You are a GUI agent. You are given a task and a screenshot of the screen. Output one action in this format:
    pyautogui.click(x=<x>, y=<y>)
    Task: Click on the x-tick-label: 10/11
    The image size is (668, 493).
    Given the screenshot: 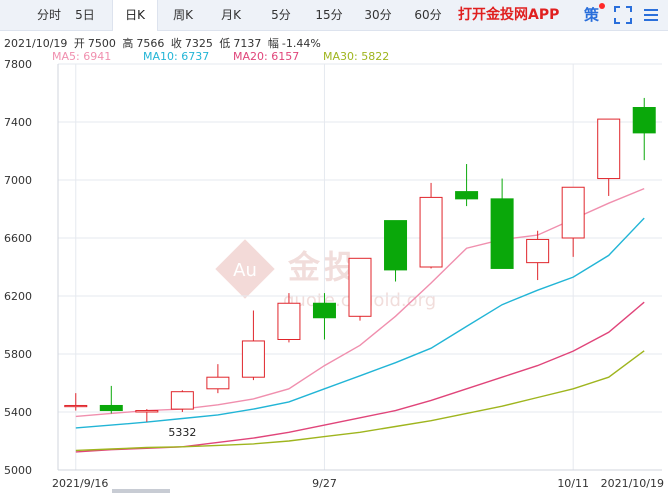 What is the action you would take?
    pyautogui.click(x=573, y=483)
    